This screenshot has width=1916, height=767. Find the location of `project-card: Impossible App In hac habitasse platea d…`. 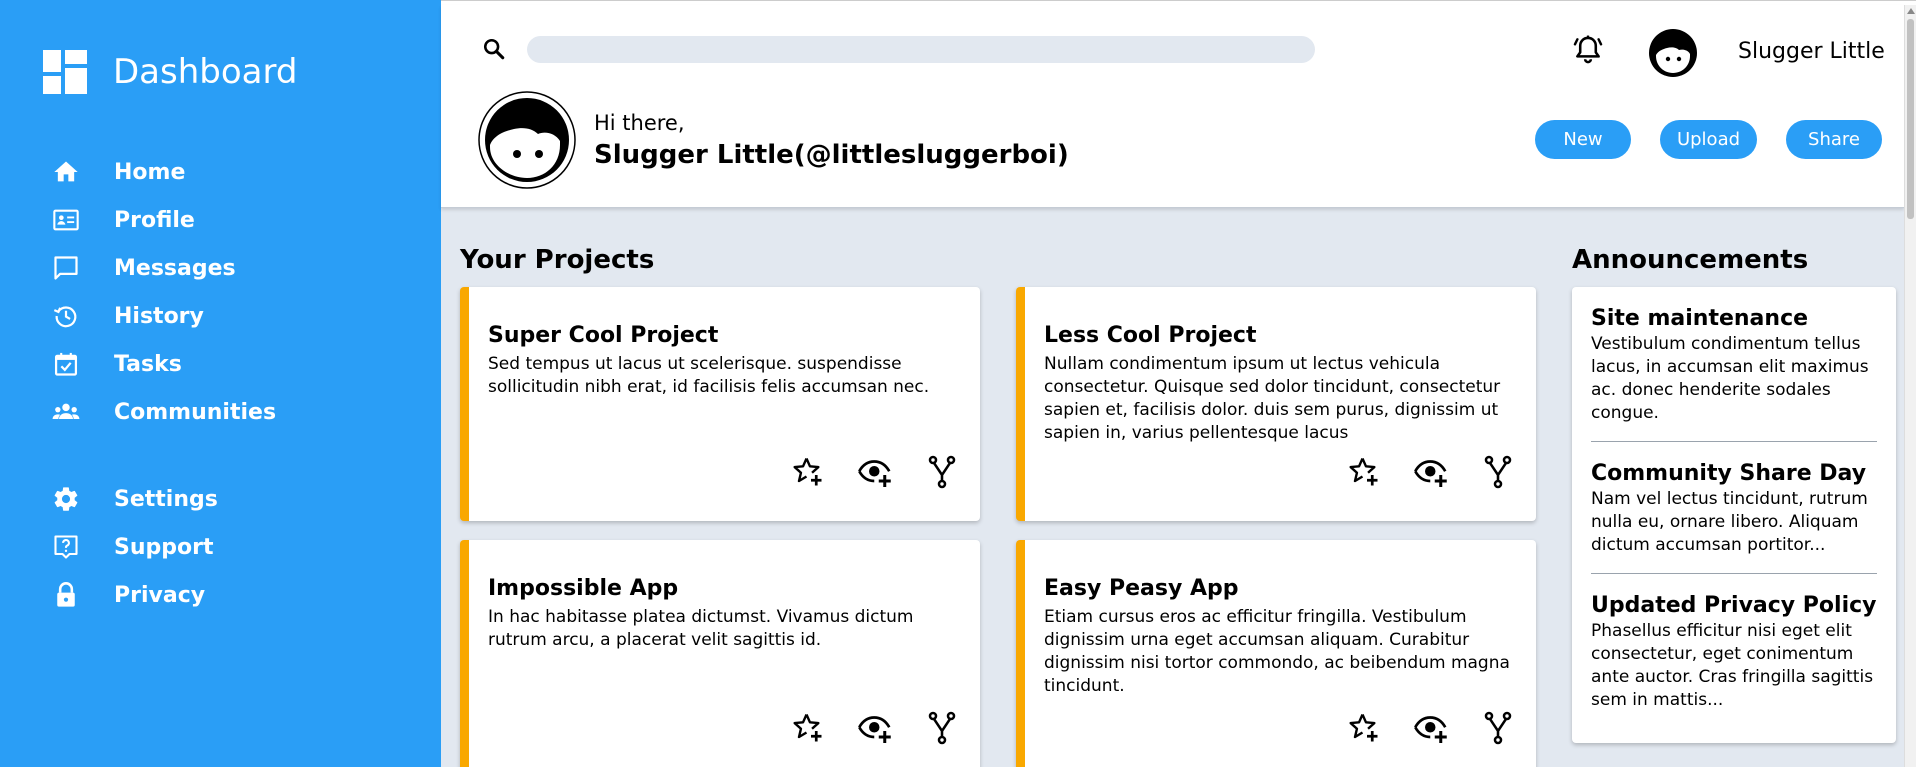

project-card: Impossible App In hac habitasse platea d… is located at coordinates (720, 653).